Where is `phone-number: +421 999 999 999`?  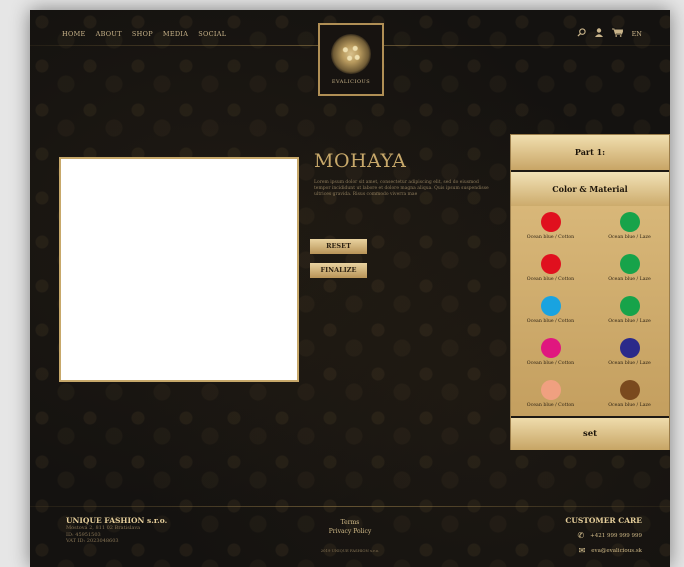 phone-number: +421 999 999 999 is located at coordinates (616, 535).